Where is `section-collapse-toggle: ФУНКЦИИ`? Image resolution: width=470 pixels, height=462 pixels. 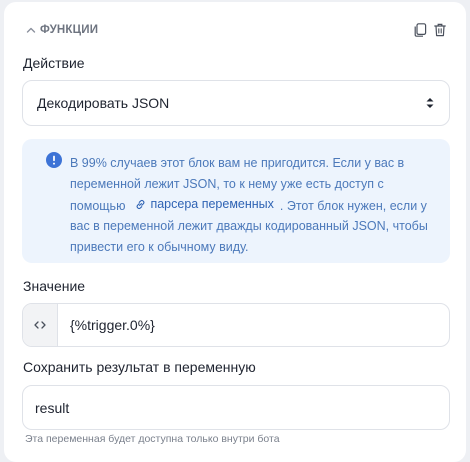
section-collapse-toggle: ФУНКЦИИ is located at coordinates (61, 30).